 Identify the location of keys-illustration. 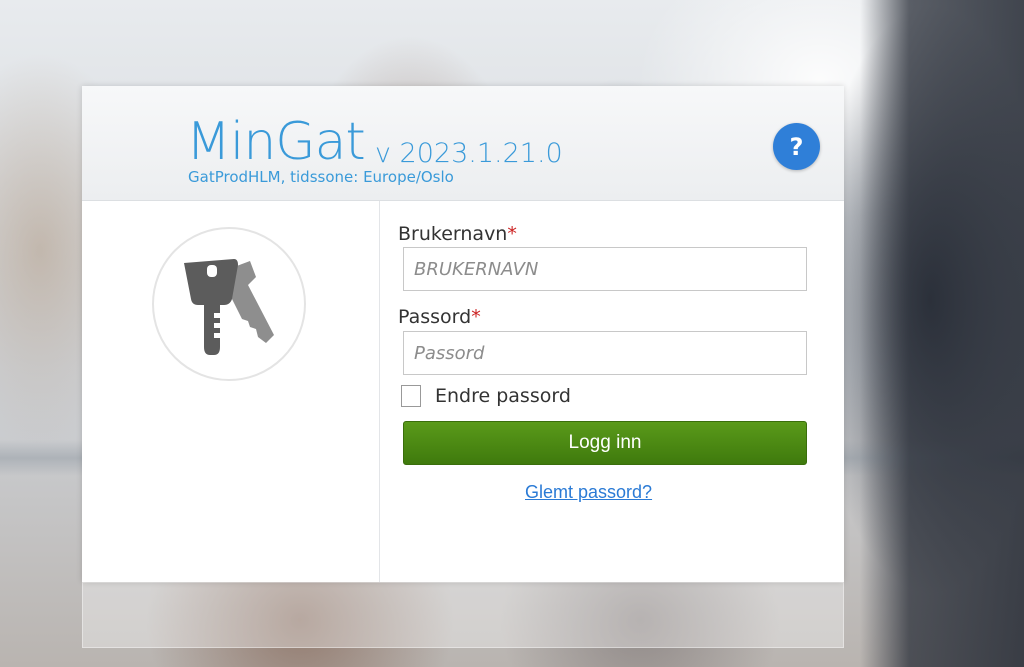
(229, 304).